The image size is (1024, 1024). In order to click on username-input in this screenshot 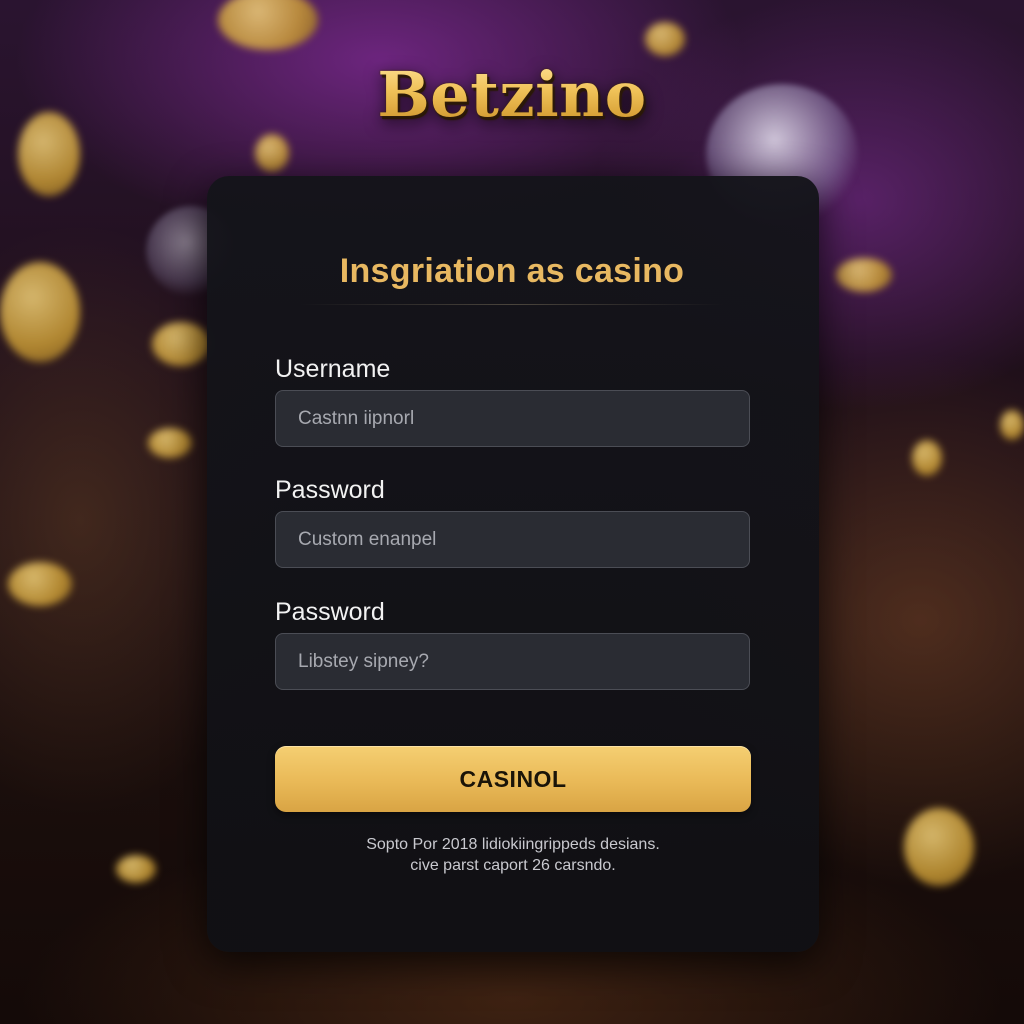, I will do `click(512, 418)`.